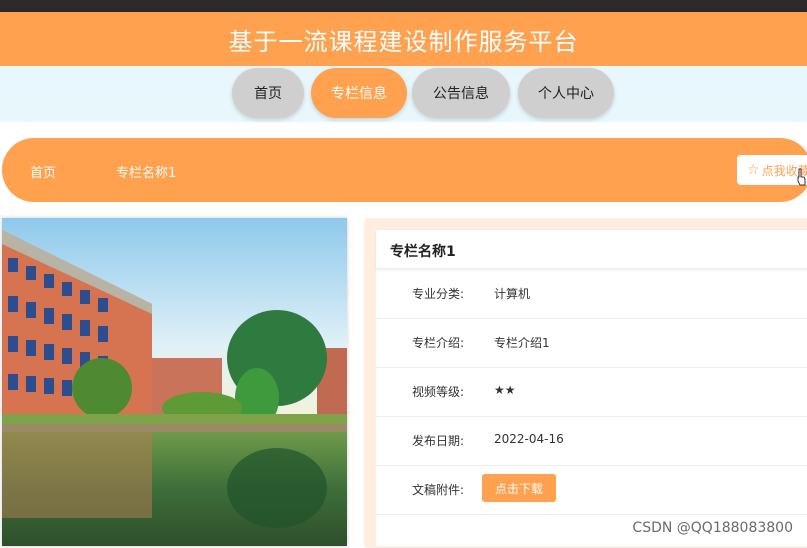  I want to click on detail-row-category: 专业分类: 计算机, so click(591, 294).